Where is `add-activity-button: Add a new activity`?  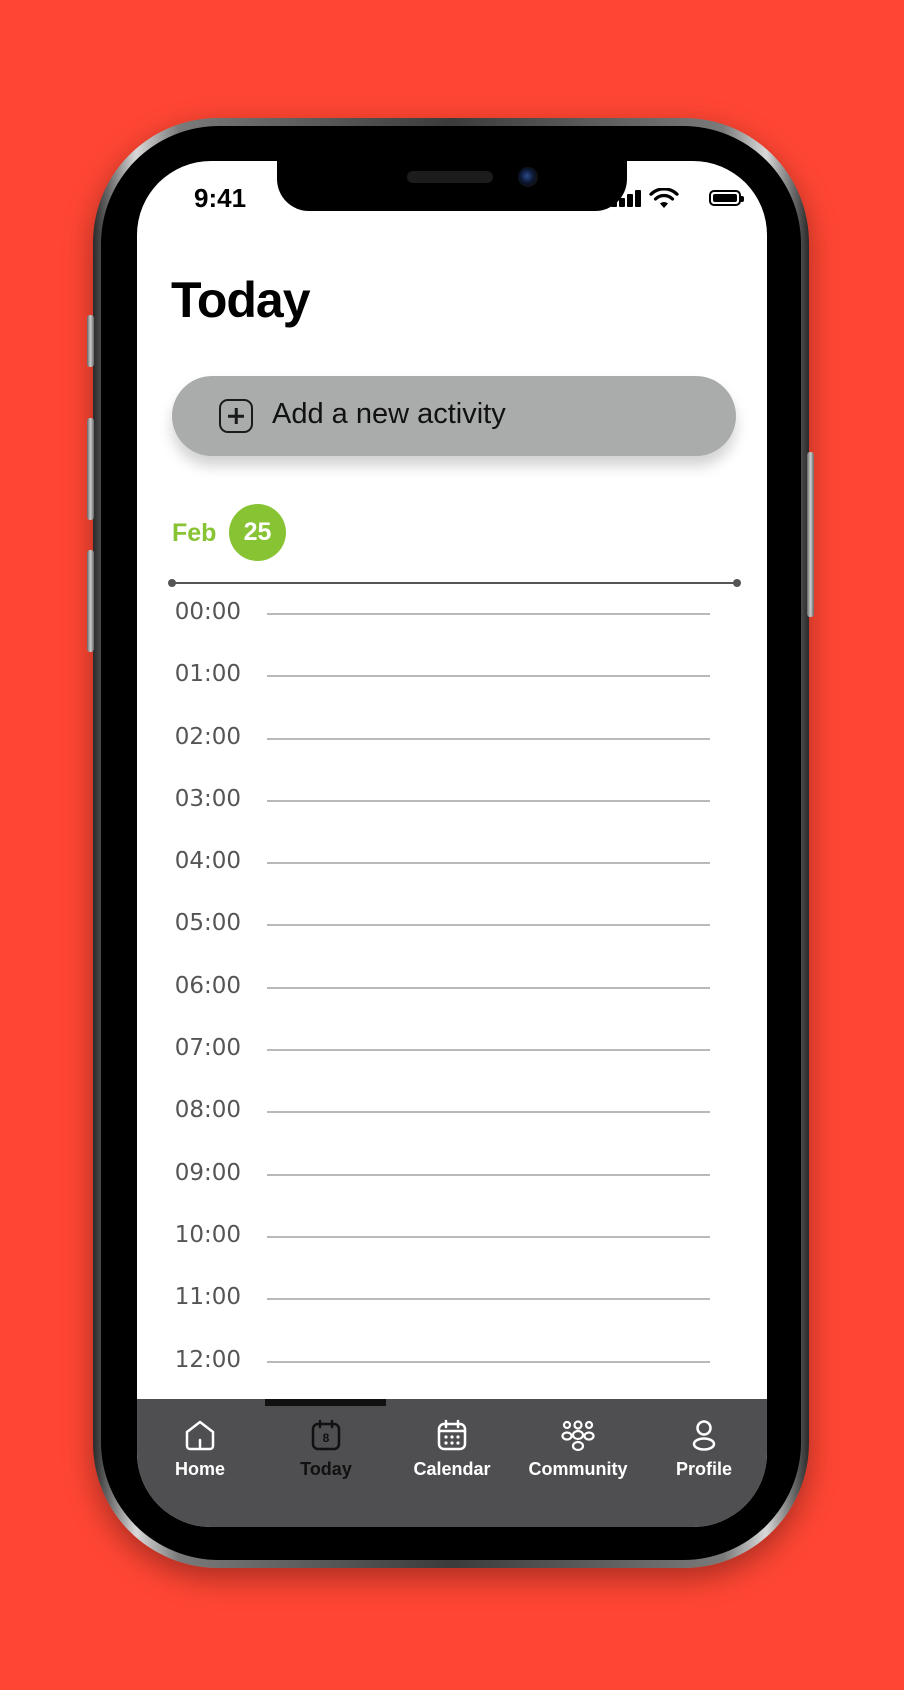 add-activity-button: Add a new activity is located at coordinates (454, 416).